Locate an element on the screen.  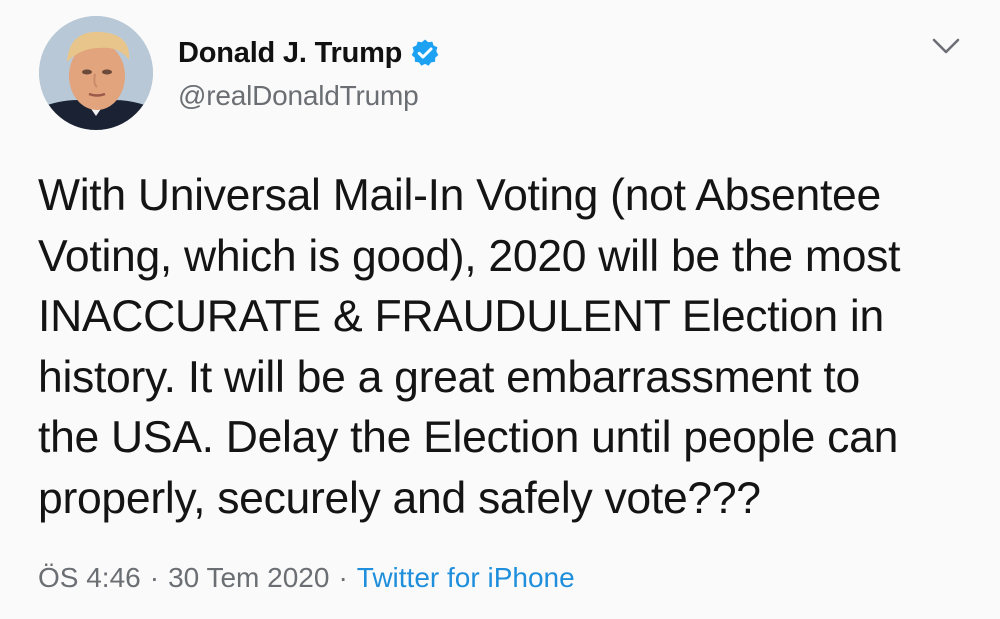
tweet-source-link: Twitter for iPhone is located at coordinates (466, 578).